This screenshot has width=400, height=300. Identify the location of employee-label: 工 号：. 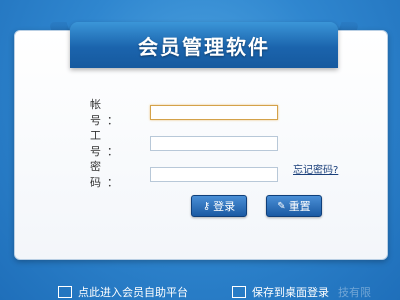
(107, 143).